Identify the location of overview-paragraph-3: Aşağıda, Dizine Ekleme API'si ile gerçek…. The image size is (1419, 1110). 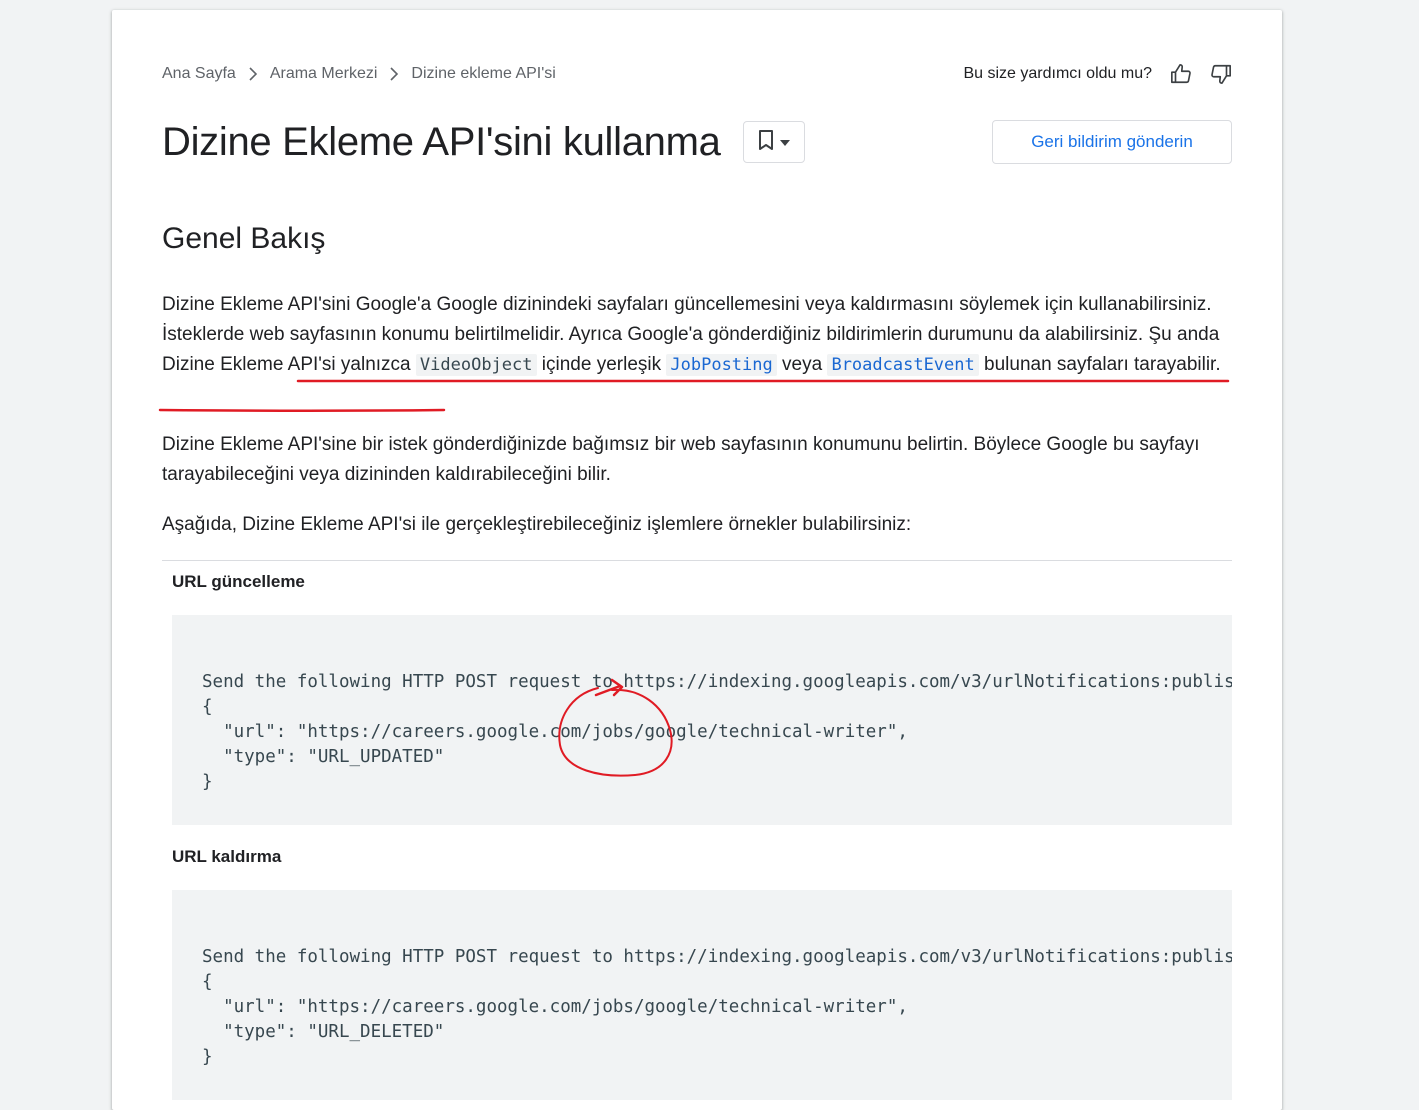
(537, 524).